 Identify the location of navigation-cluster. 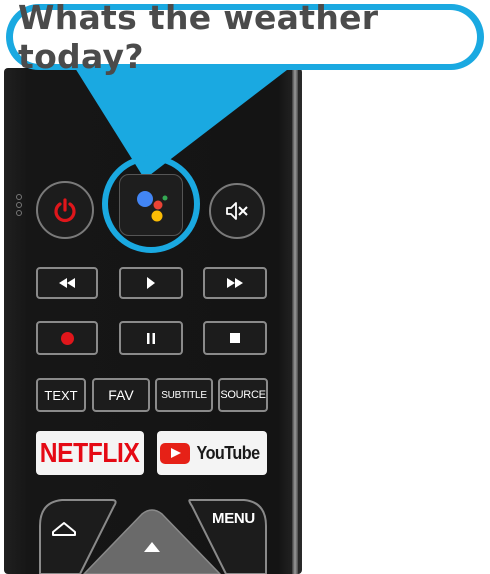
(153, 536).